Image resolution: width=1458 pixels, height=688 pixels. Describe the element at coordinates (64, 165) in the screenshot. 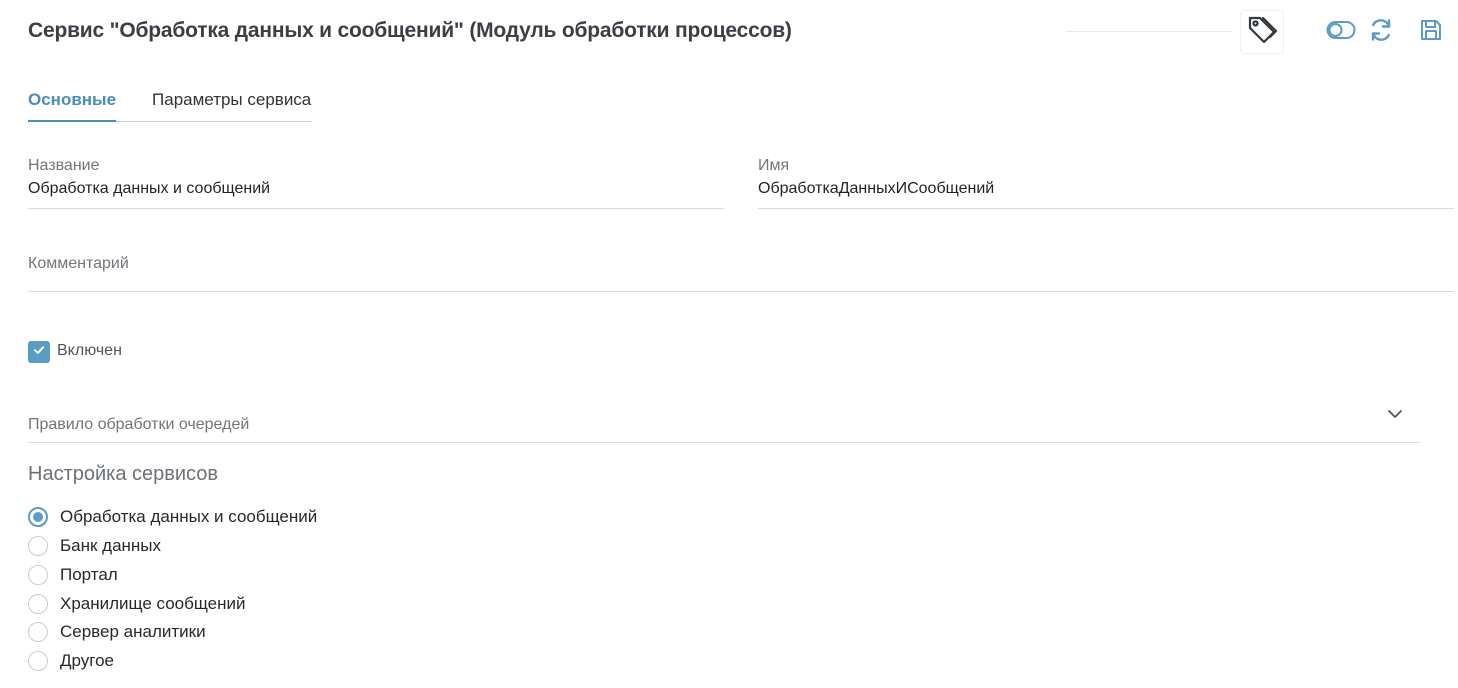

I see `name-field-label: Название` at that location.